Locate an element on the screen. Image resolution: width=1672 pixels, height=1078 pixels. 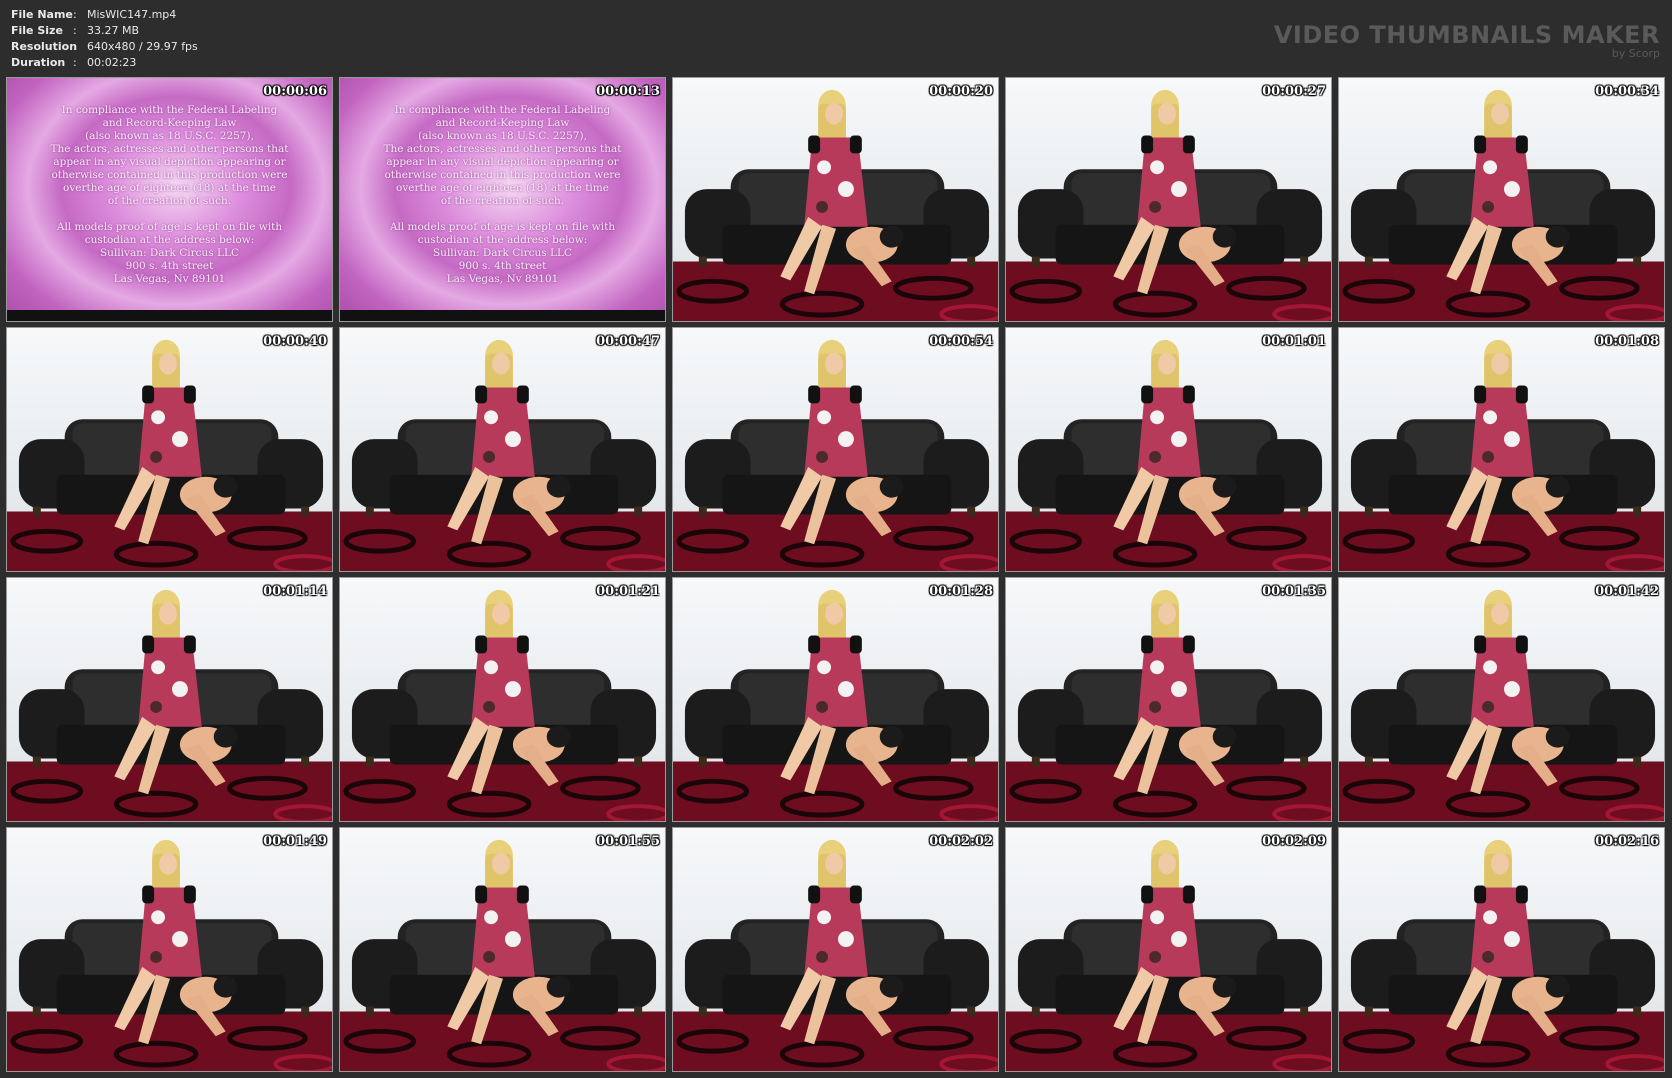
thumbnail-18: 00:02:02 is located at coordinates (835, 949).